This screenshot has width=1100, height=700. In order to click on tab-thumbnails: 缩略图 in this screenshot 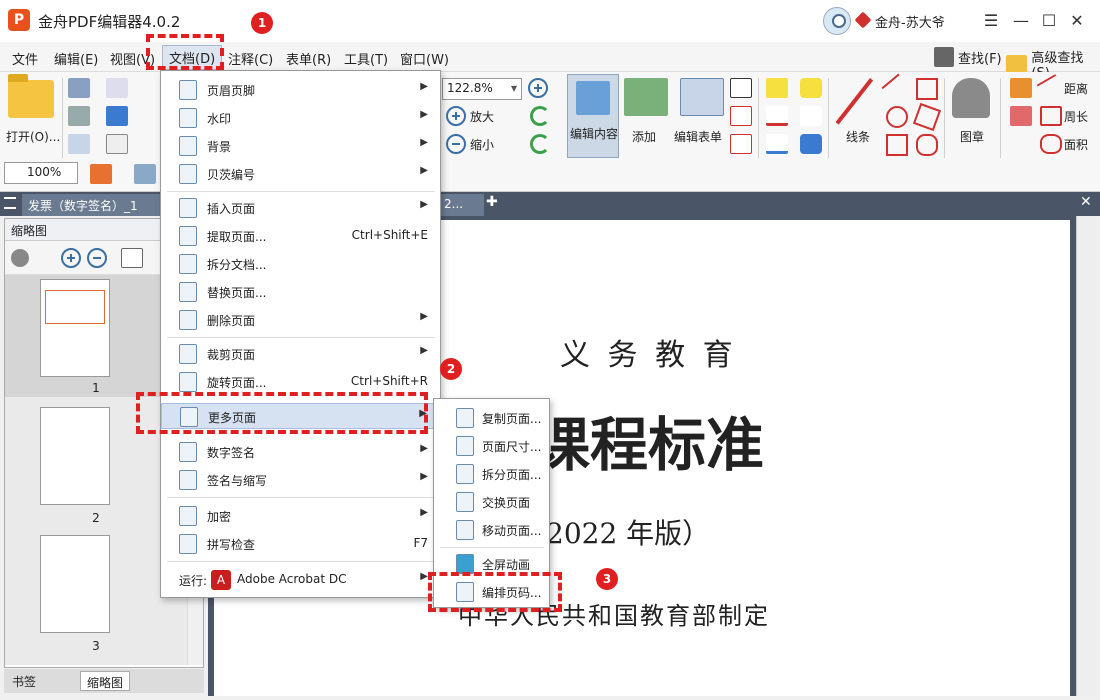, I will do `click(105, 681)`.